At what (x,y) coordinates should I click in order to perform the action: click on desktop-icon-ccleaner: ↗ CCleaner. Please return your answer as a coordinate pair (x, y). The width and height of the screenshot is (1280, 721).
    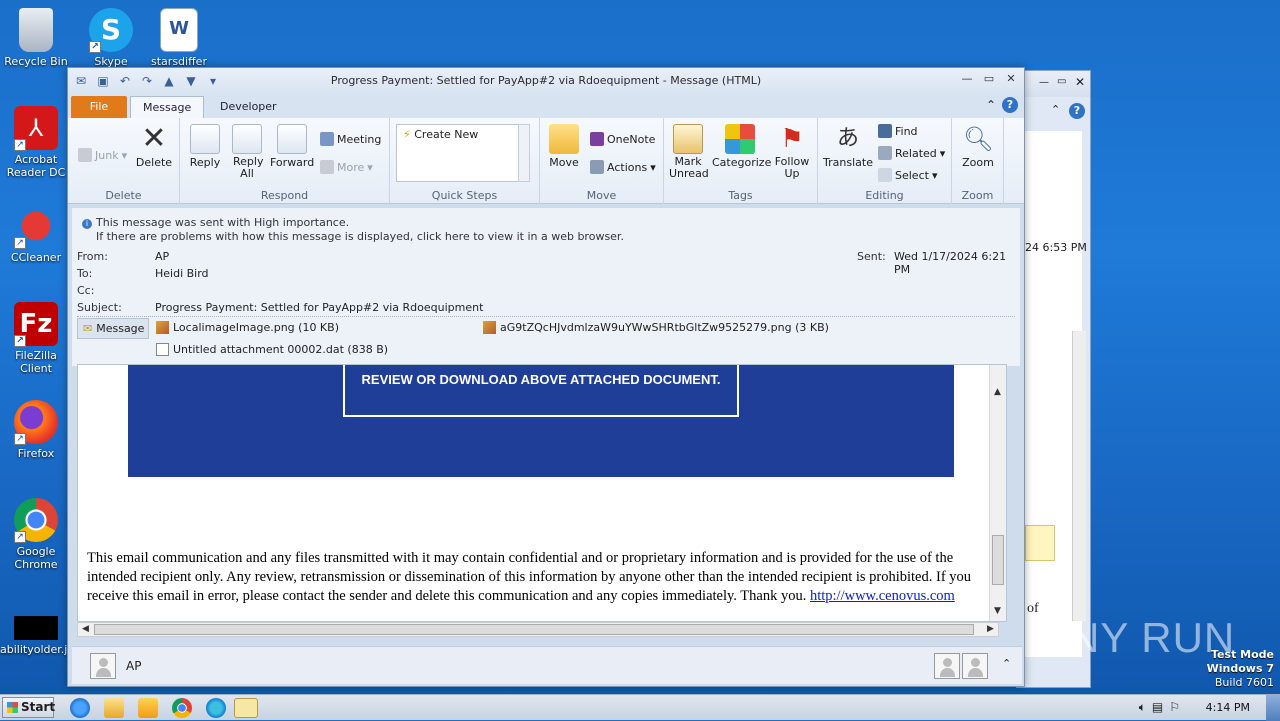
    Looking at the image, I should click on (36, 234).